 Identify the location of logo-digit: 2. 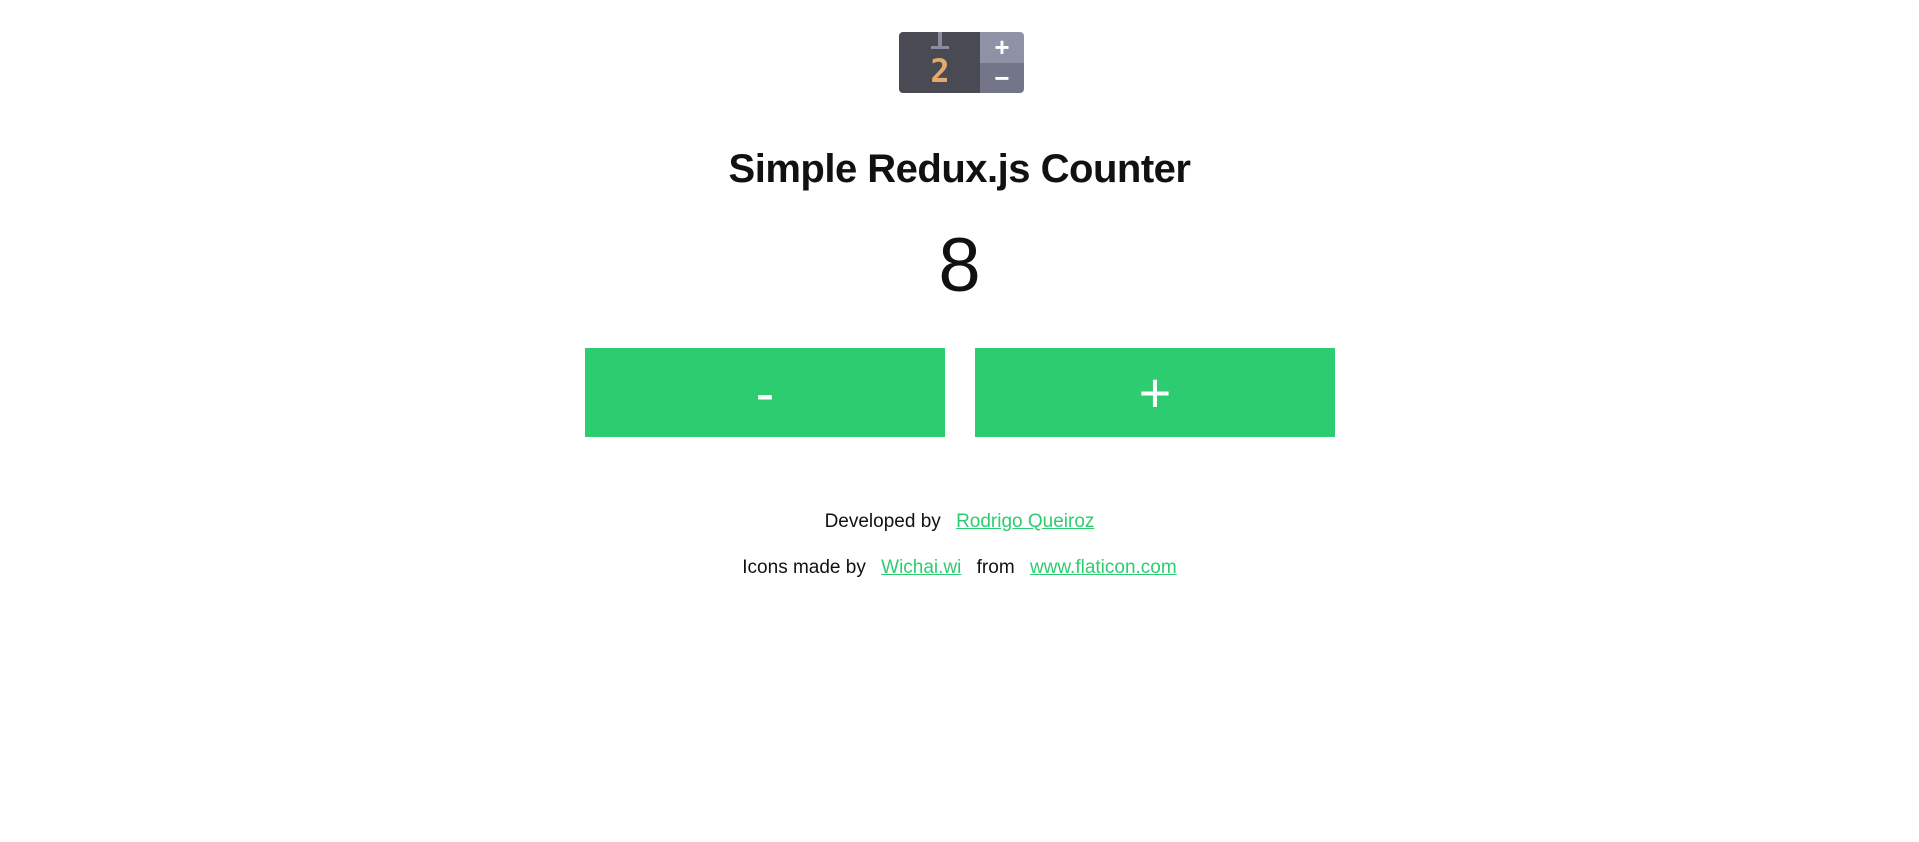
(940, 71).